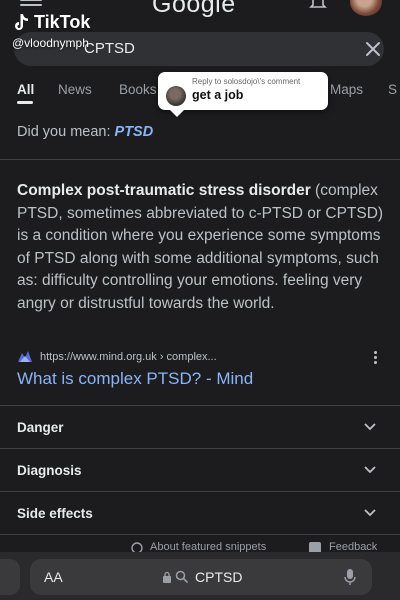  I want to click on more-options-icon, so click(376, 358).